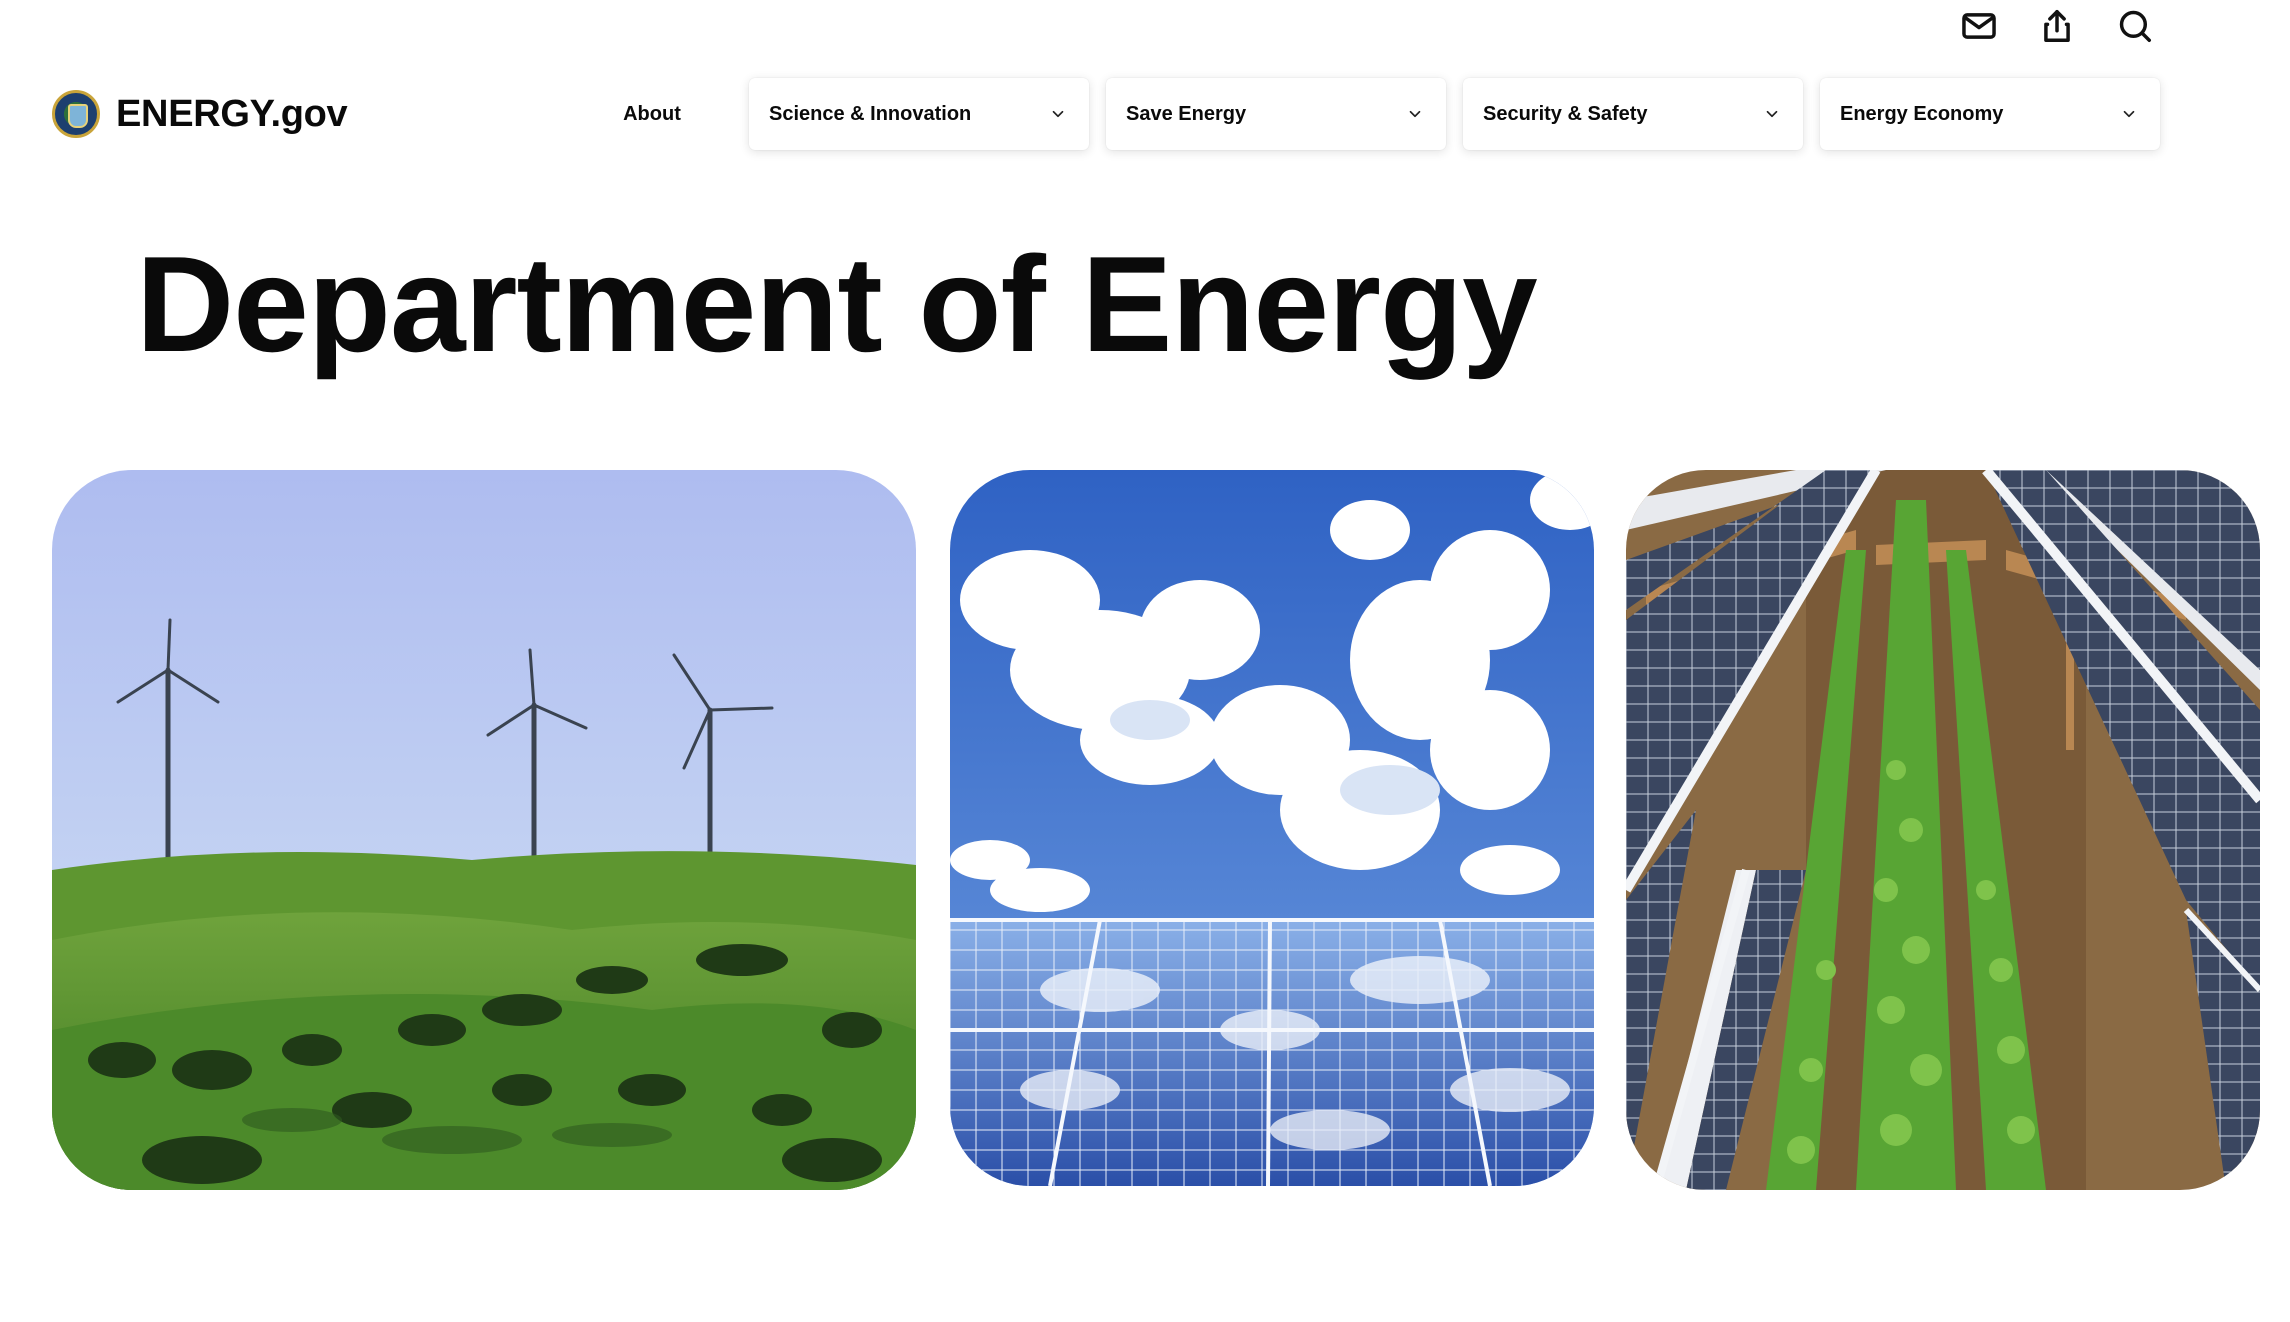 The image size is (2290, 1322). What do you see at coordinates (652, 114) in the screenshot?
I see `nav-about-link: About` at bounding box center [652, 114].